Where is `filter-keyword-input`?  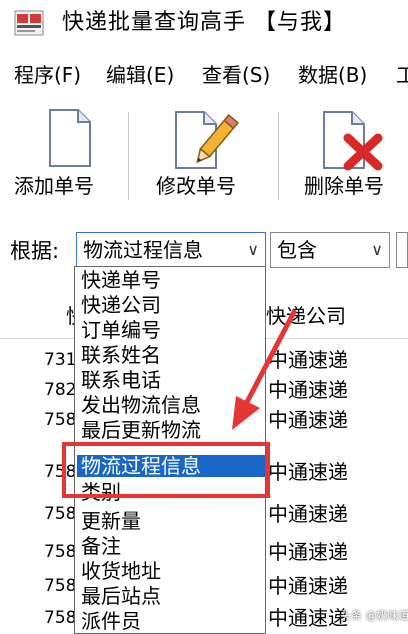 filter-keyword-input is located at coordinates (402, 250).